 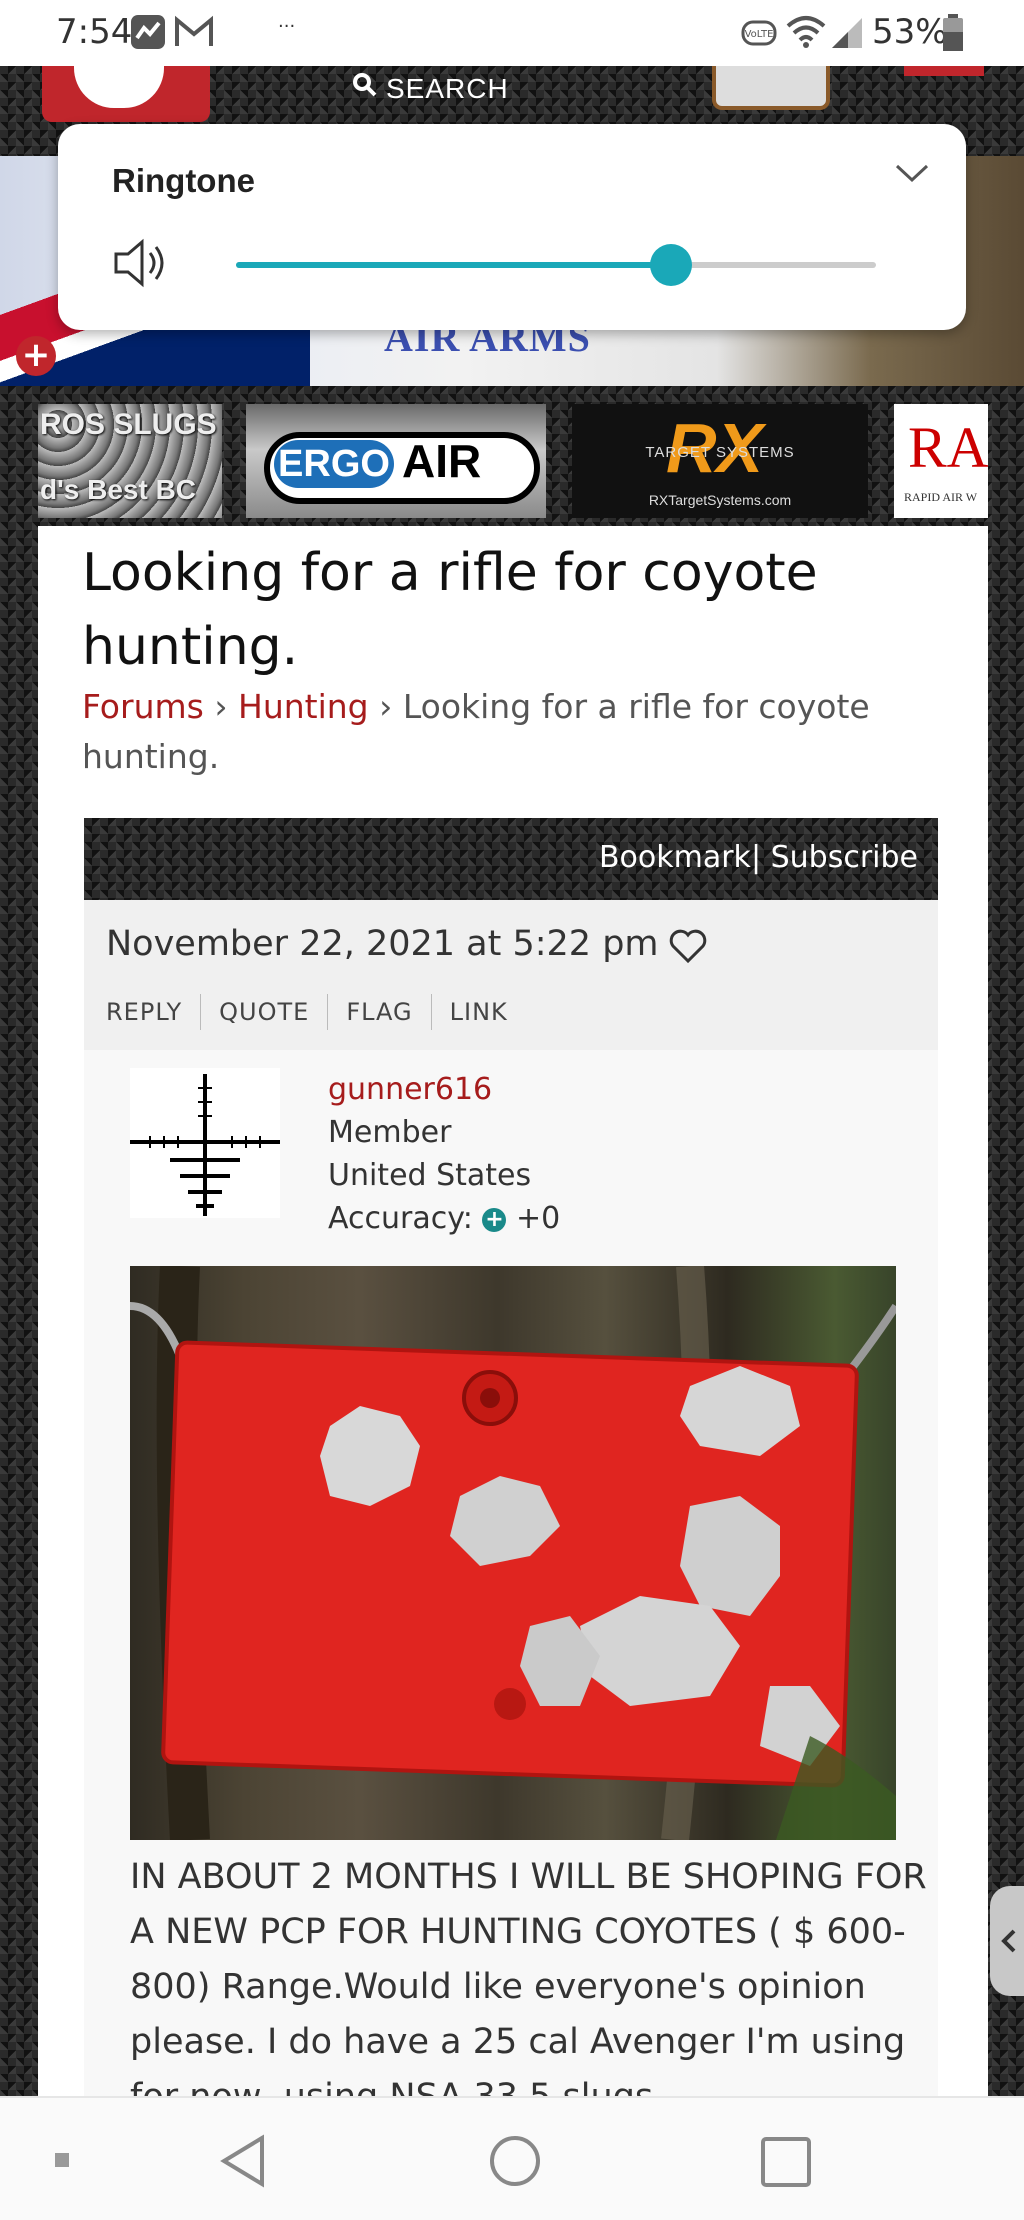 I want to click on crosshair-icon, so click(x=205, y=1145).